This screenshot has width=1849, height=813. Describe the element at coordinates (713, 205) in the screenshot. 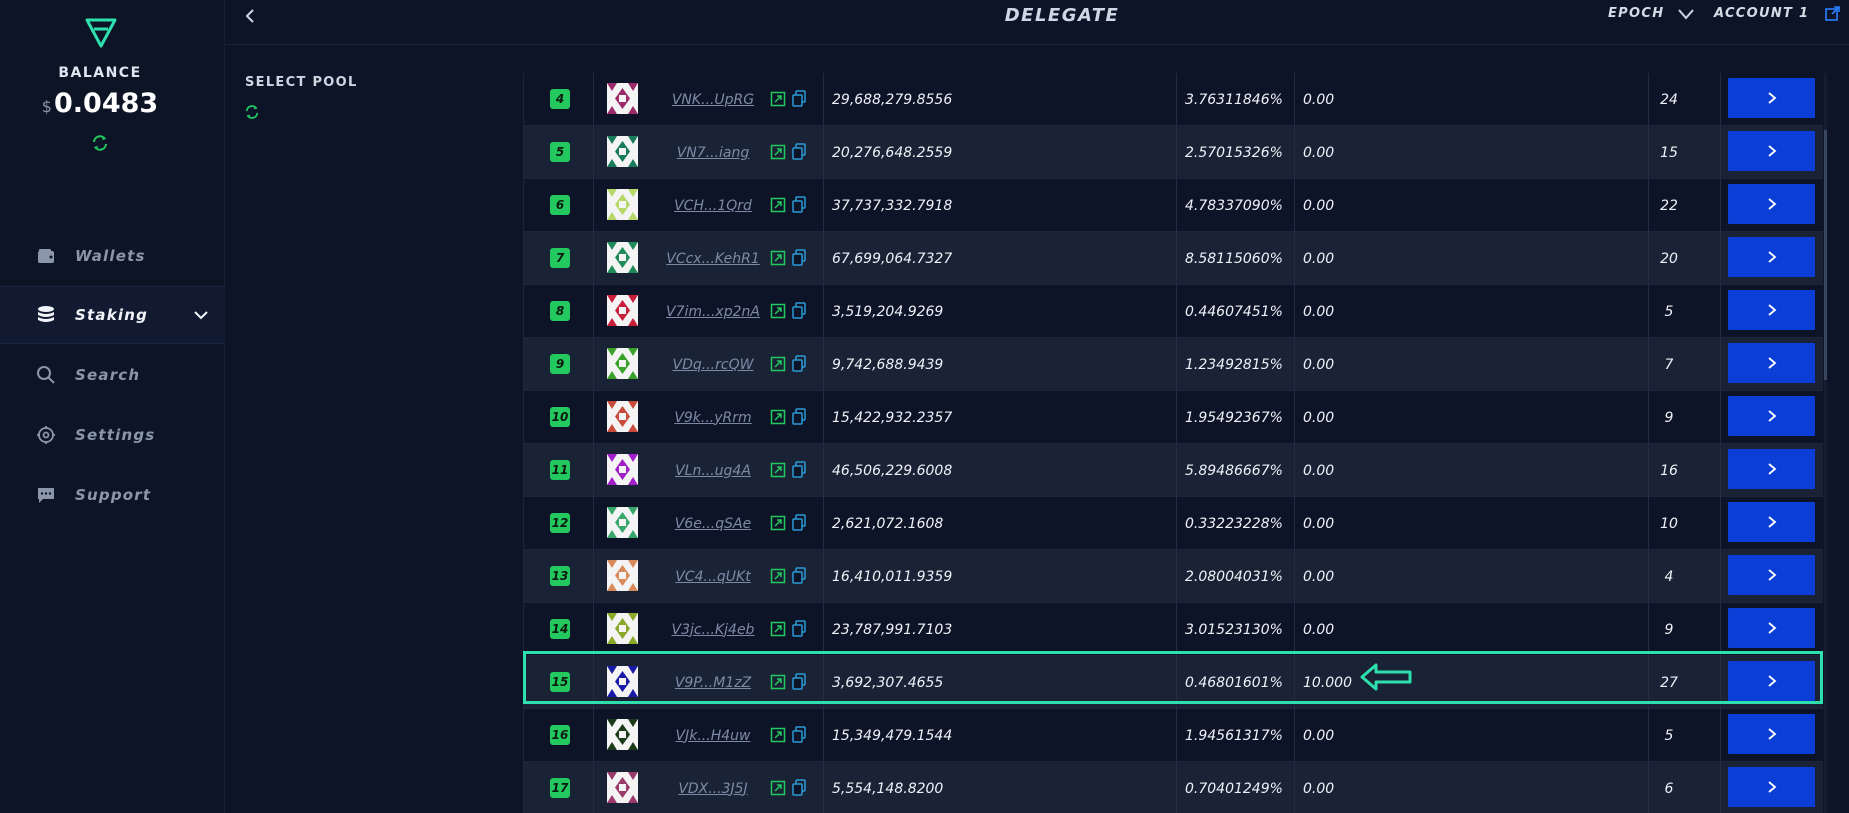

I see `pool-address-link: VCH...1Qrd` at that location.